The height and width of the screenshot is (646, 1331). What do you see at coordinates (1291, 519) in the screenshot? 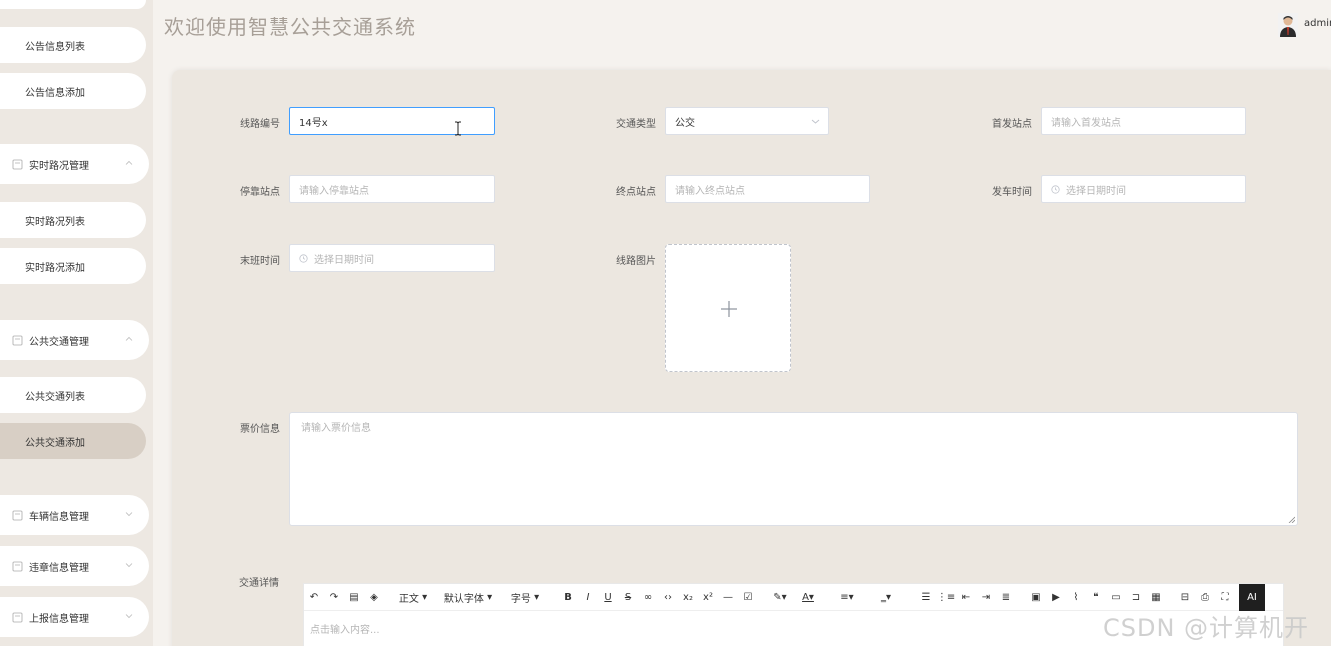
I see `resize-handle-icon` at bounding box center [1291, 519].